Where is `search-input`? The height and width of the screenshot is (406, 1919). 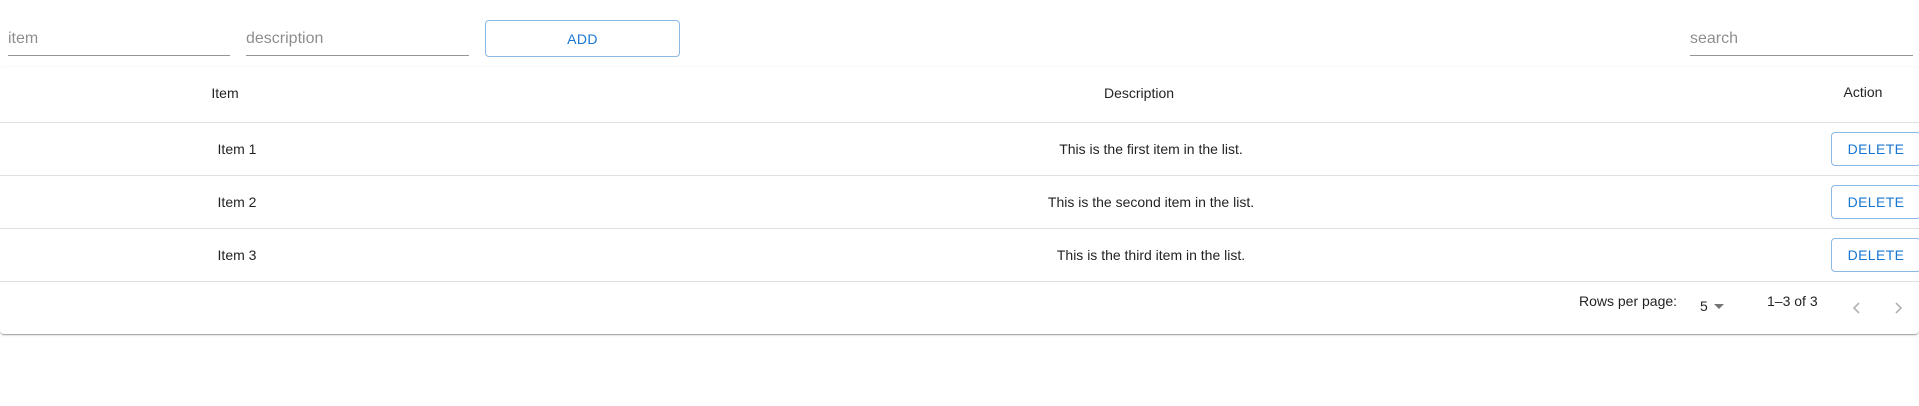
search-input is located at coordinates (1801, 39).